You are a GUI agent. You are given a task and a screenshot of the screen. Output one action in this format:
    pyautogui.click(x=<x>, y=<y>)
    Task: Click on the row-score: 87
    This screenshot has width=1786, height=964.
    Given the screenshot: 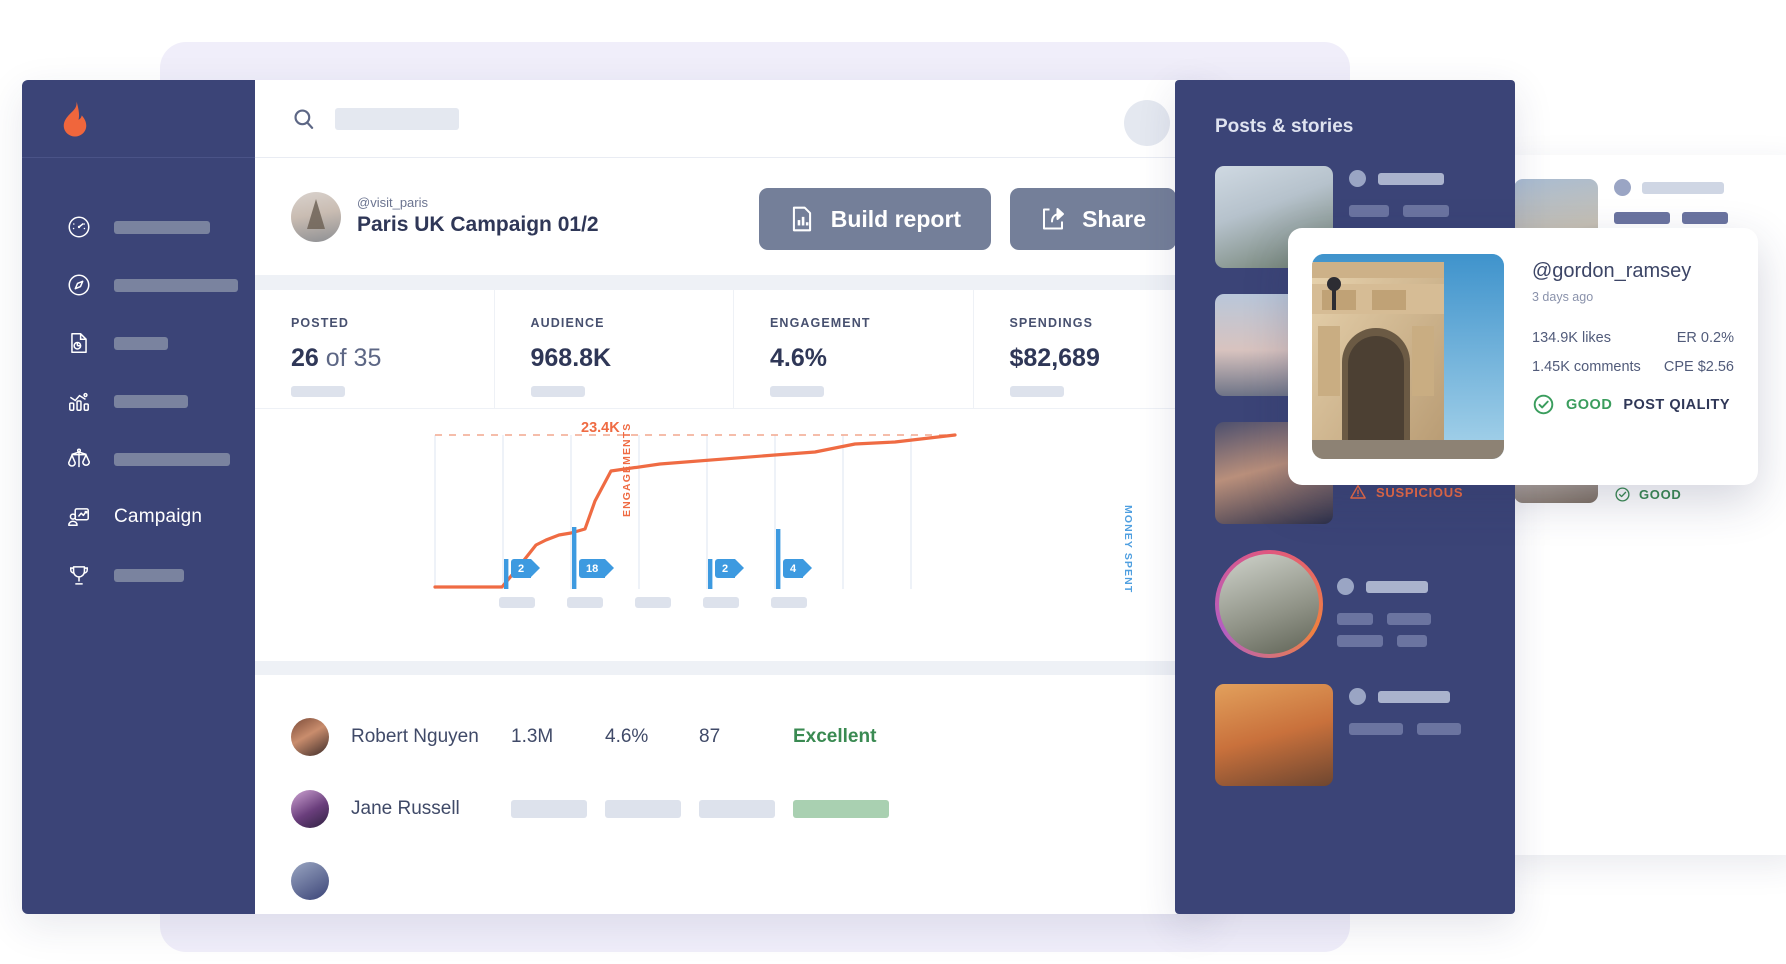 What is the action you would take?
    pyautogui.click(x=710, y=736)
    